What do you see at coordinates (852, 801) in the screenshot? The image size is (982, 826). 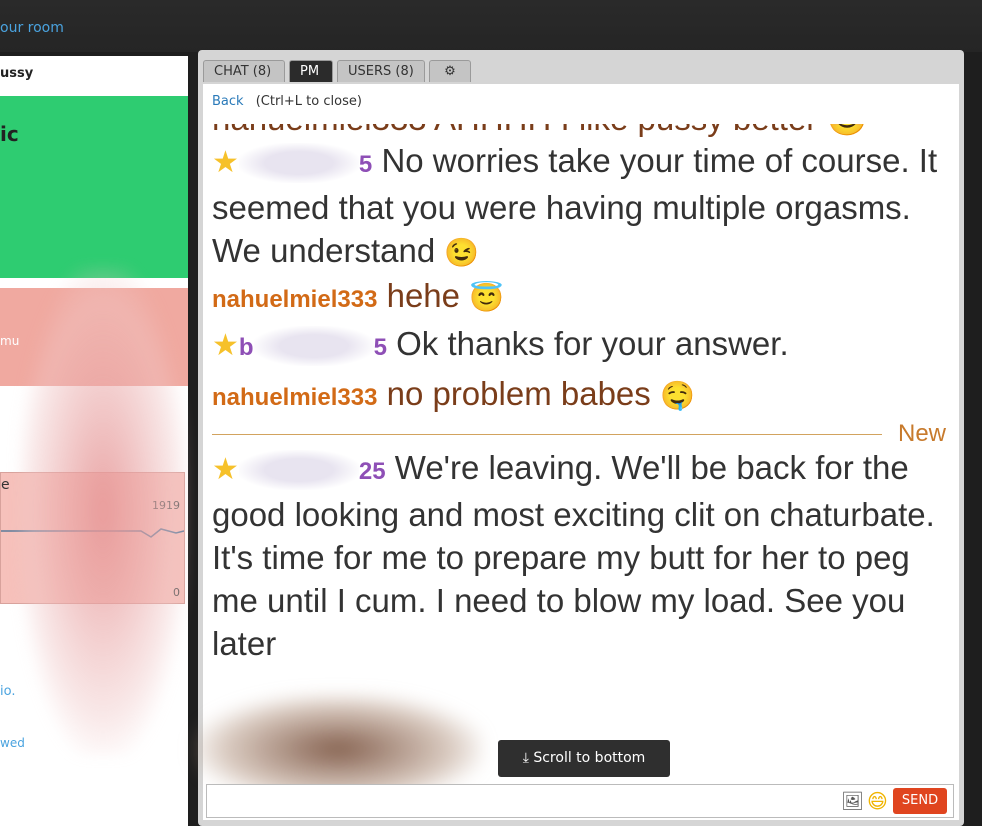 I see `image-upload-icon: 🖼` at bounding box center [852, 801].